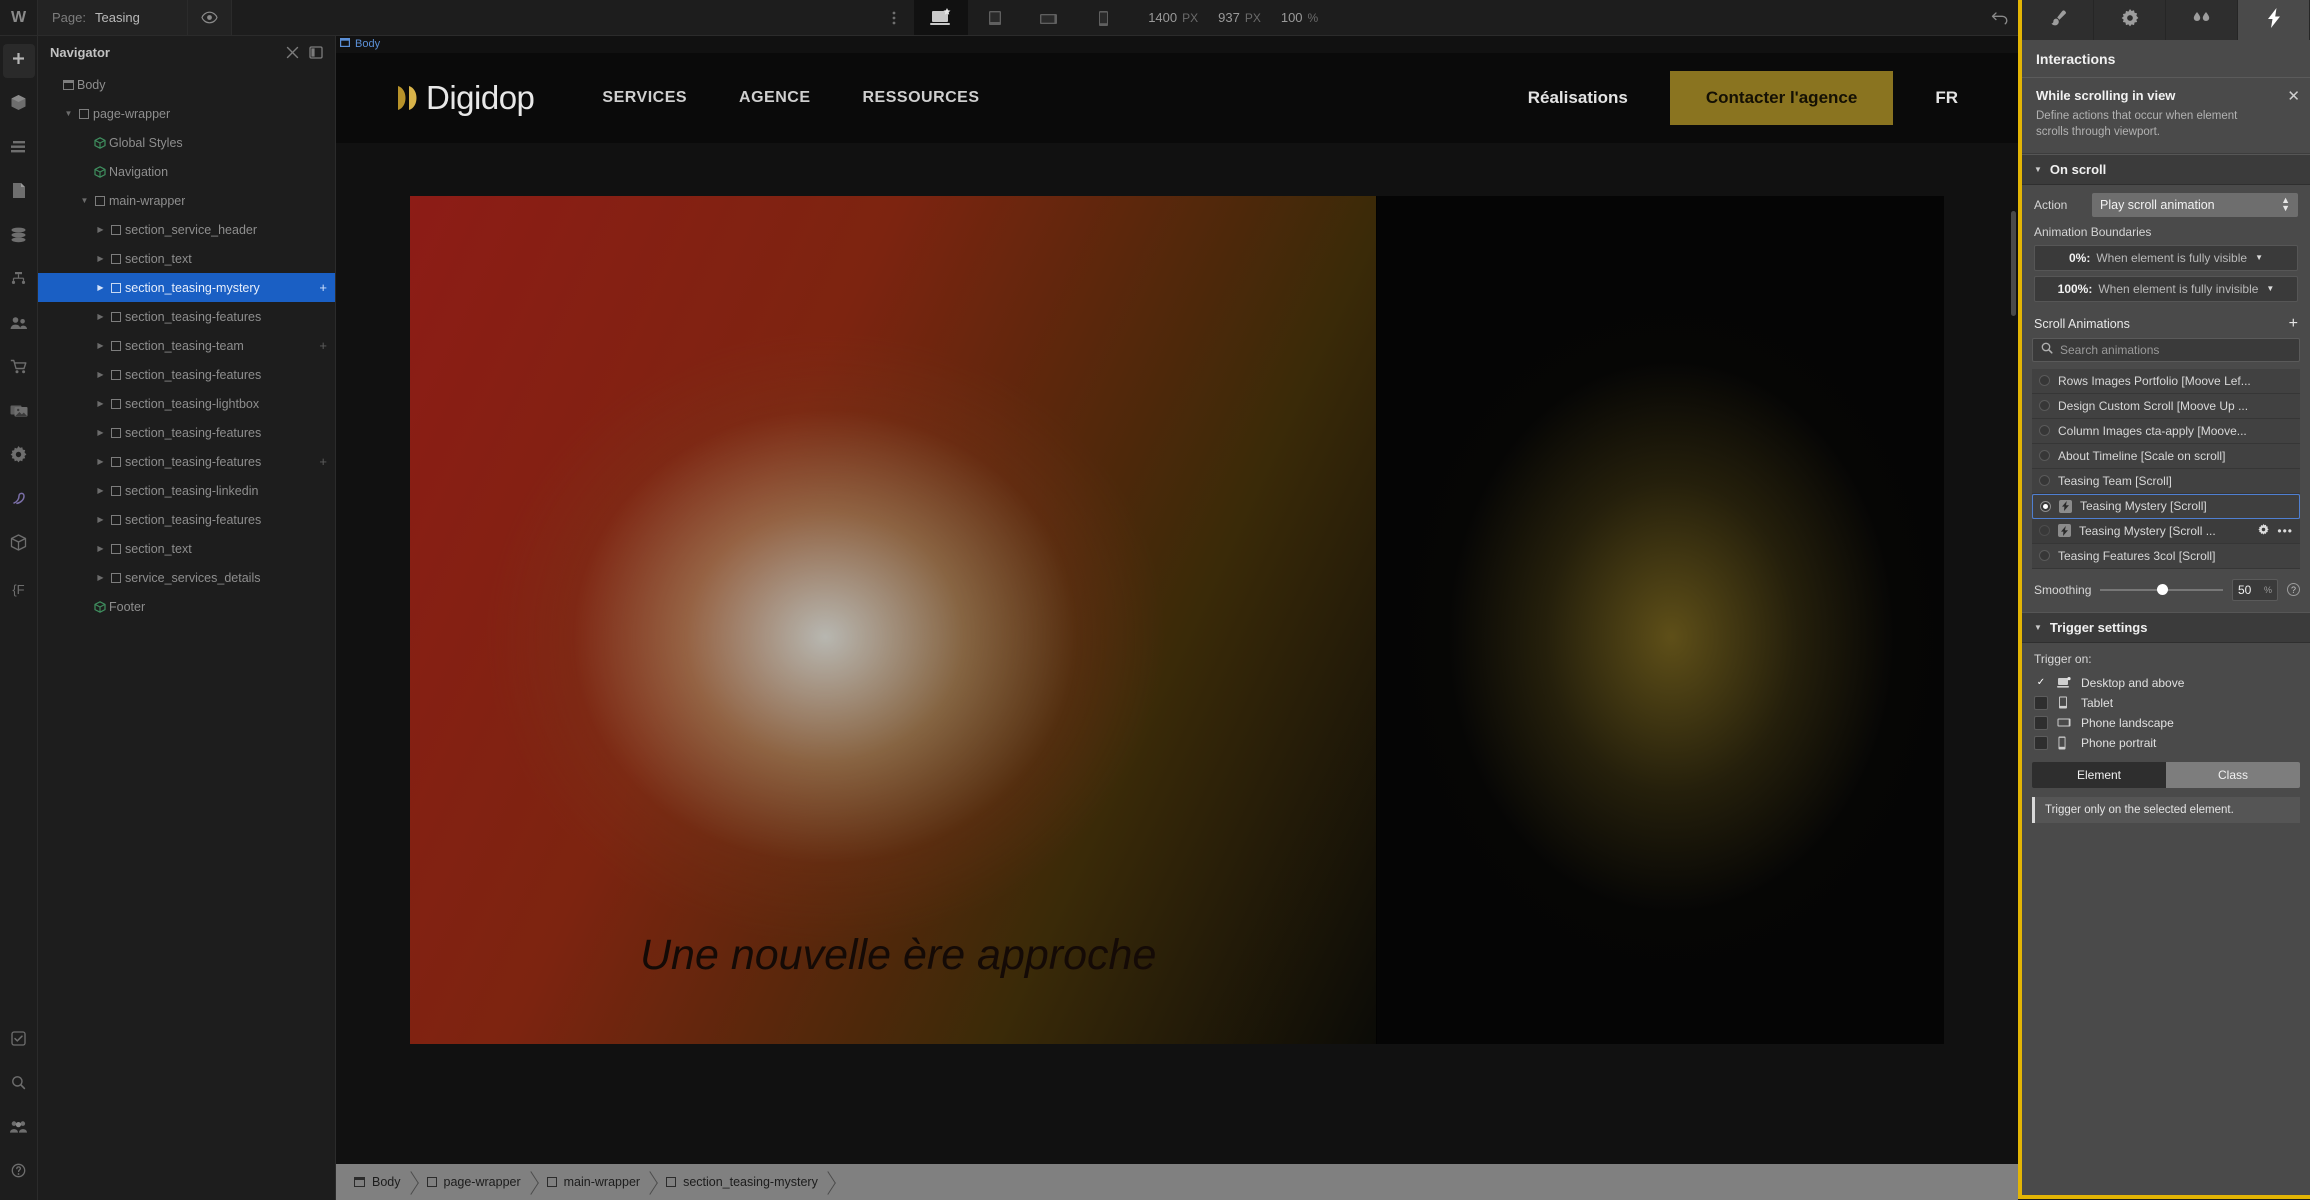 The image size is (2310, 1200). What do you see at coordinates (2195, 204) in the screenshot?
I see `action-select: Play scroll animation ▲ ▼` at bounding box center [2195, 204].